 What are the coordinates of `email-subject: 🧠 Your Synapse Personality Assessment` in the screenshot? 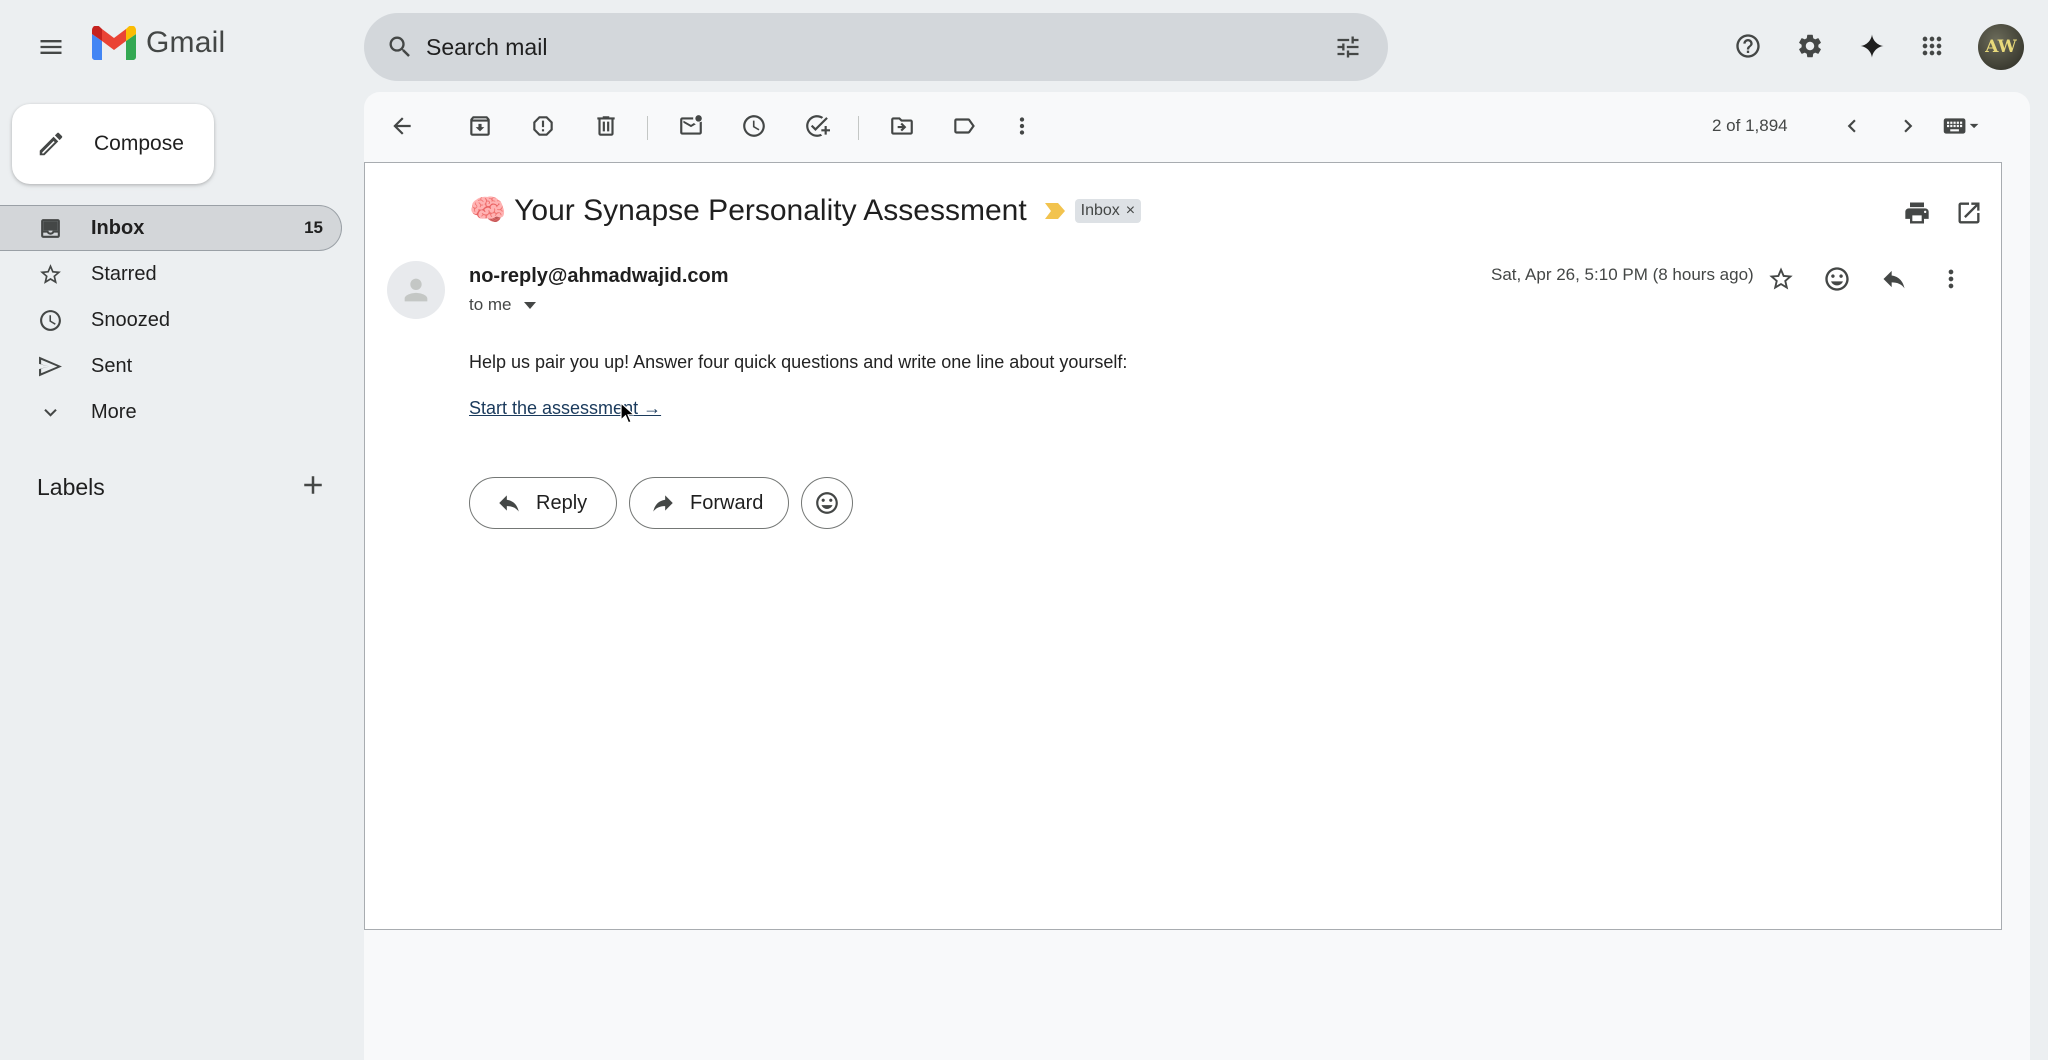 It's located at (748, 210).